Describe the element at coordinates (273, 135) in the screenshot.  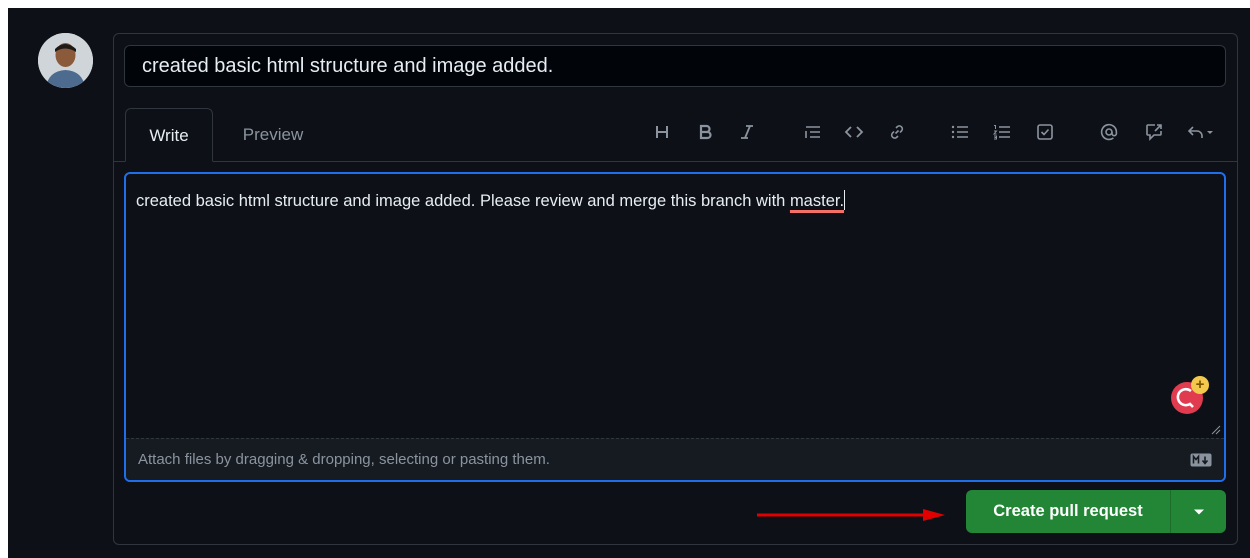
I see `tab-preview: Preview` at that location.